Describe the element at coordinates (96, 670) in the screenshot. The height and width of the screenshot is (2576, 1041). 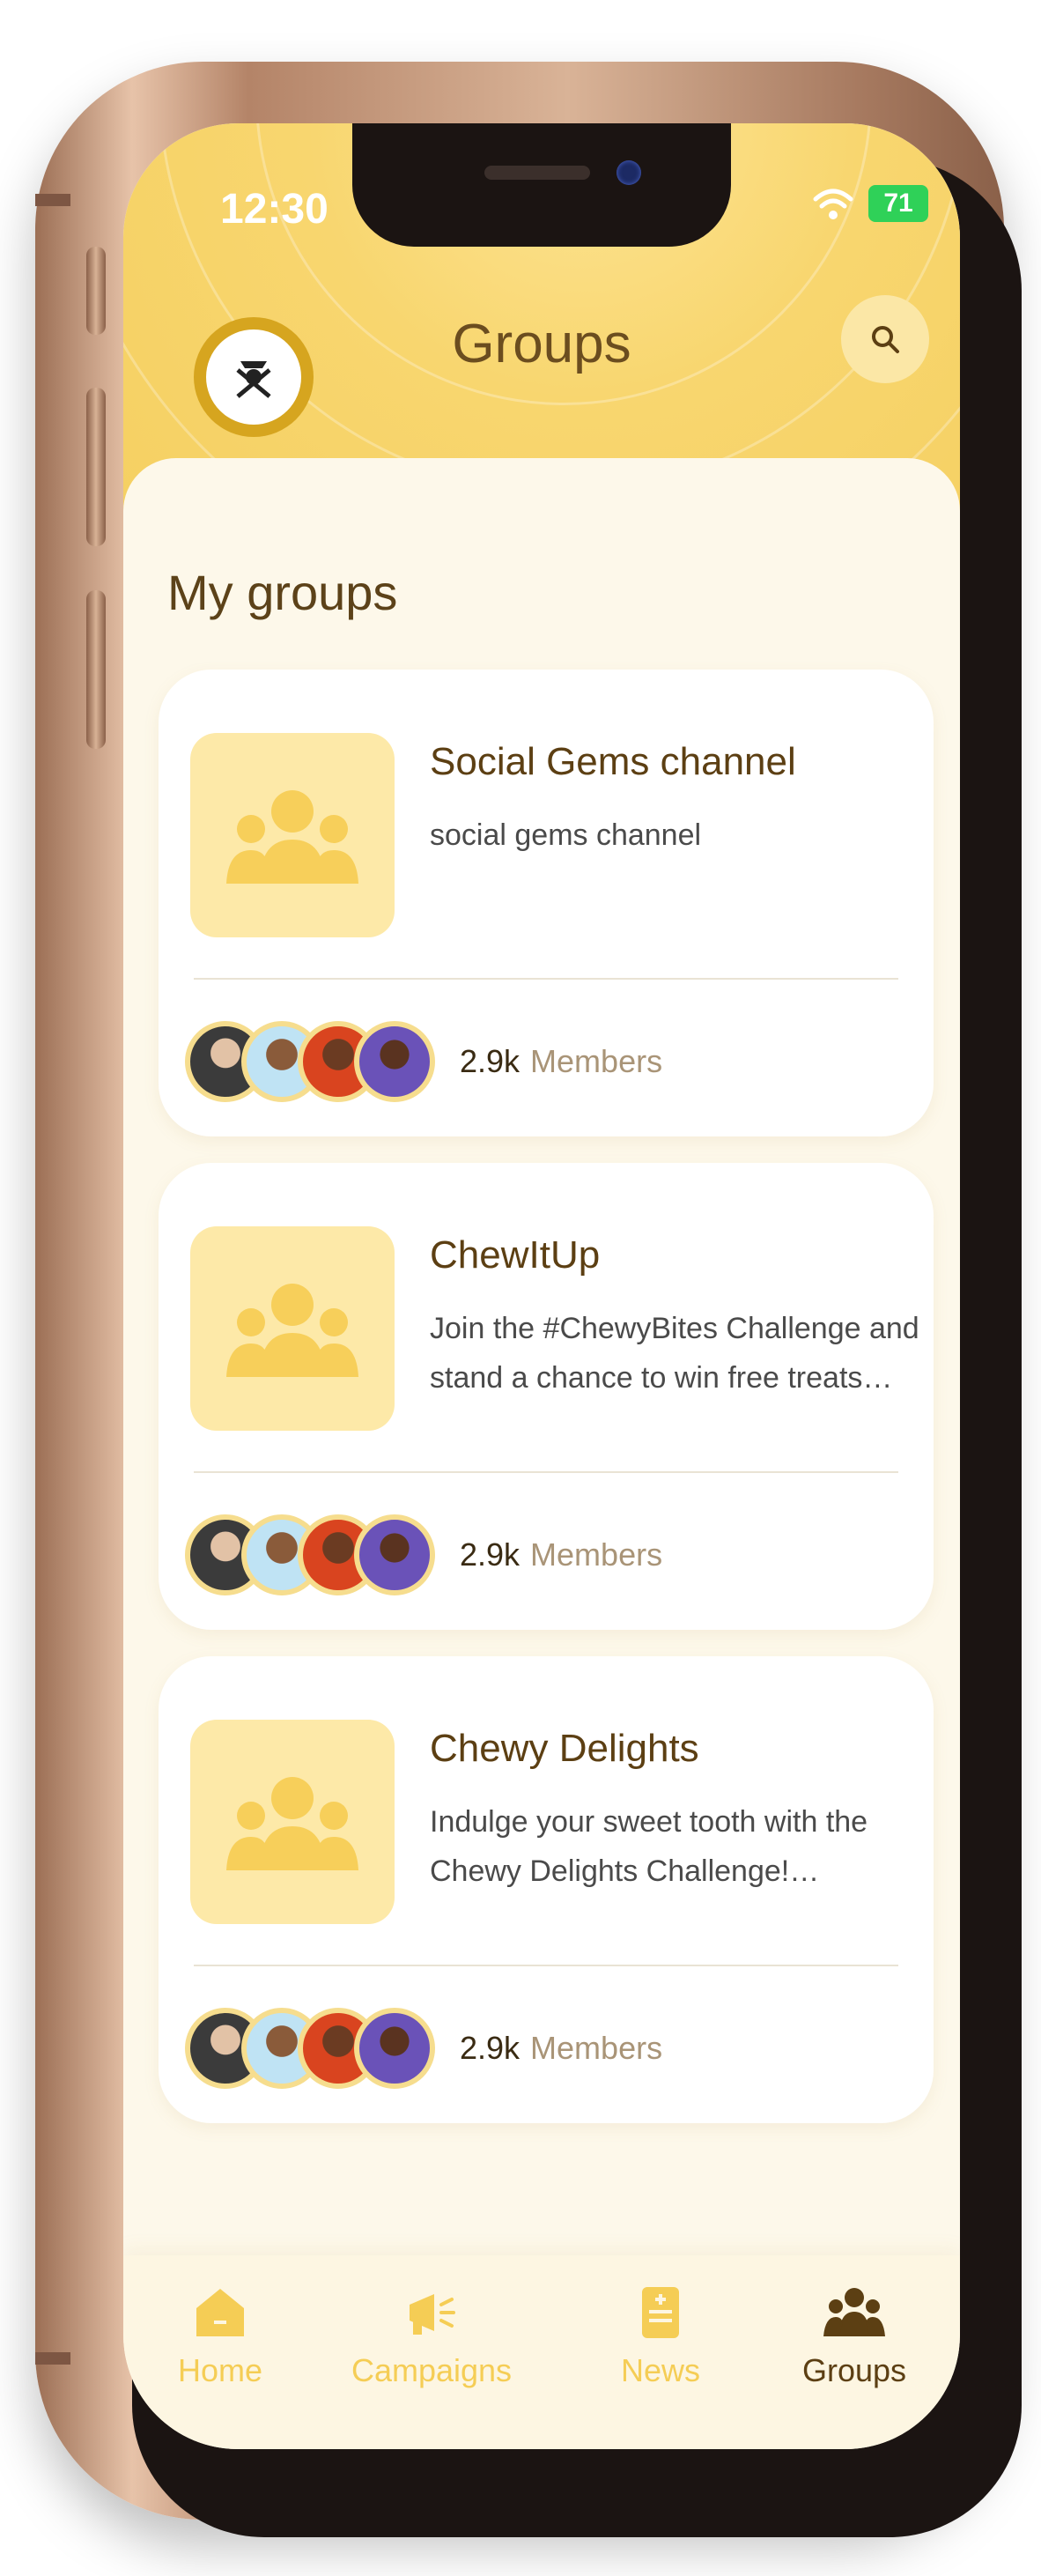
I see `volume-down-button` at that location.